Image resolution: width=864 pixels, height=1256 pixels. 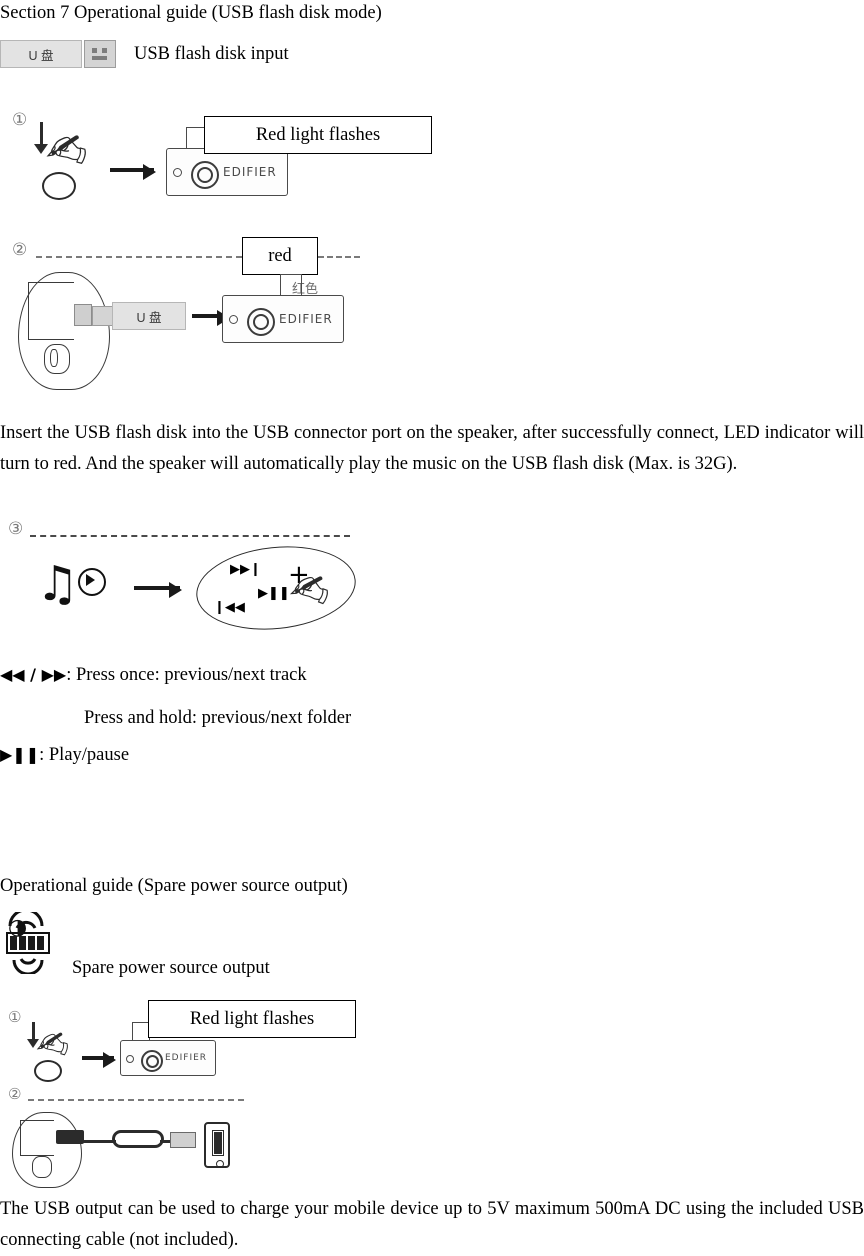 What do you see at coordinates (28, 943) in the screenshot?
I see `battery-icon` at bounding box center [28, 943].